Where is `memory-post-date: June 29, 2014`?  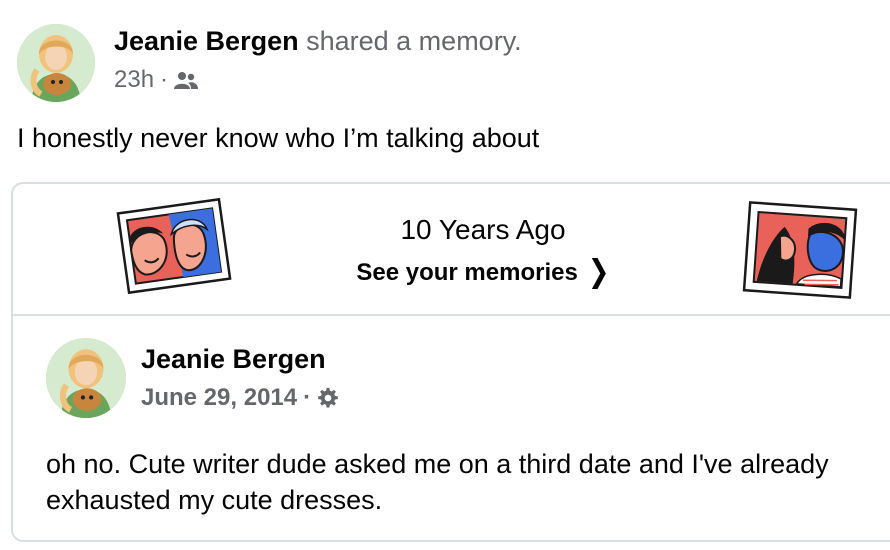 memory-post-date: June 29, 2014 is located at coordinates (219, 398).